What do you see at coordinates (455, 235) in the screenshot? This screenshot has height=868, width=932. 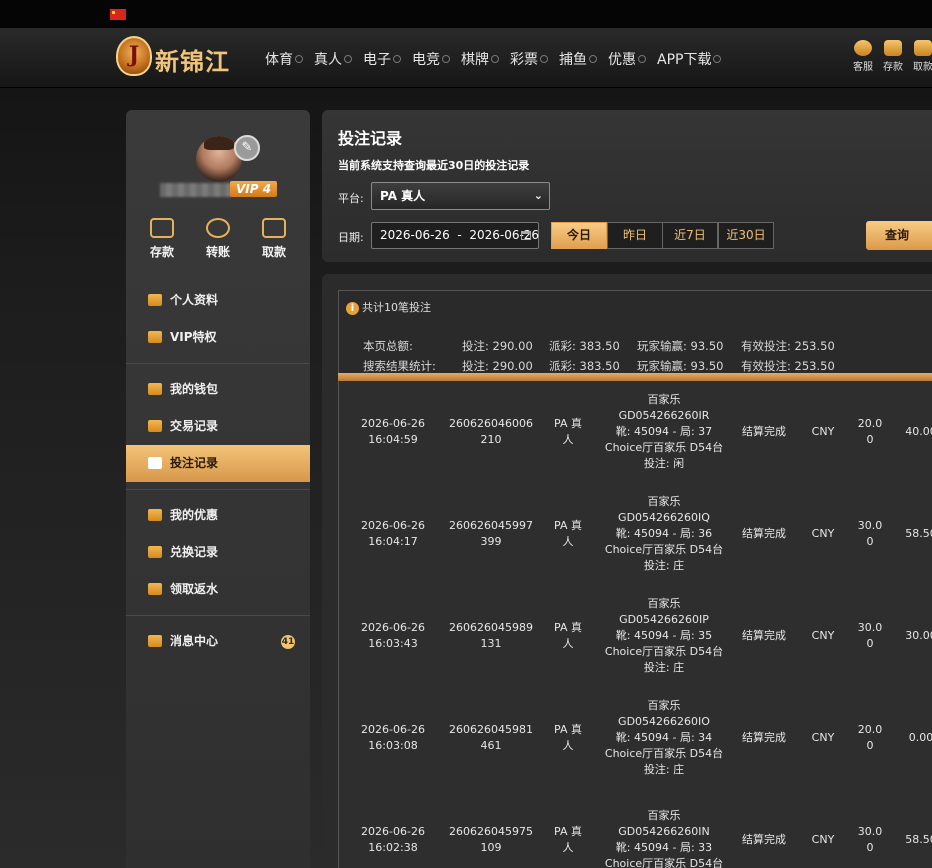 I see `date-range-input: 2026-06-26 - 2026-06-26` at bounding box center [455, 235].